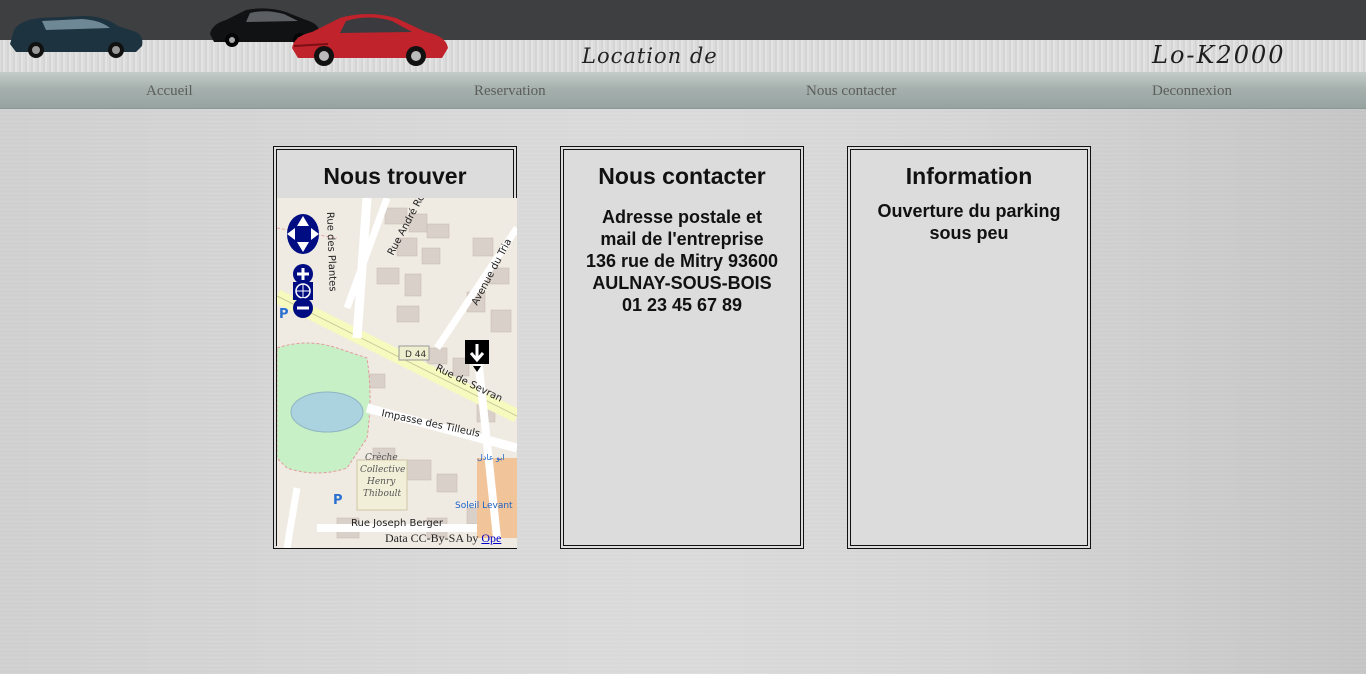 The height and width of the screenshot is (674, 1366). I want to click on nav-item-reservation: Reservation, so click(510, 90).